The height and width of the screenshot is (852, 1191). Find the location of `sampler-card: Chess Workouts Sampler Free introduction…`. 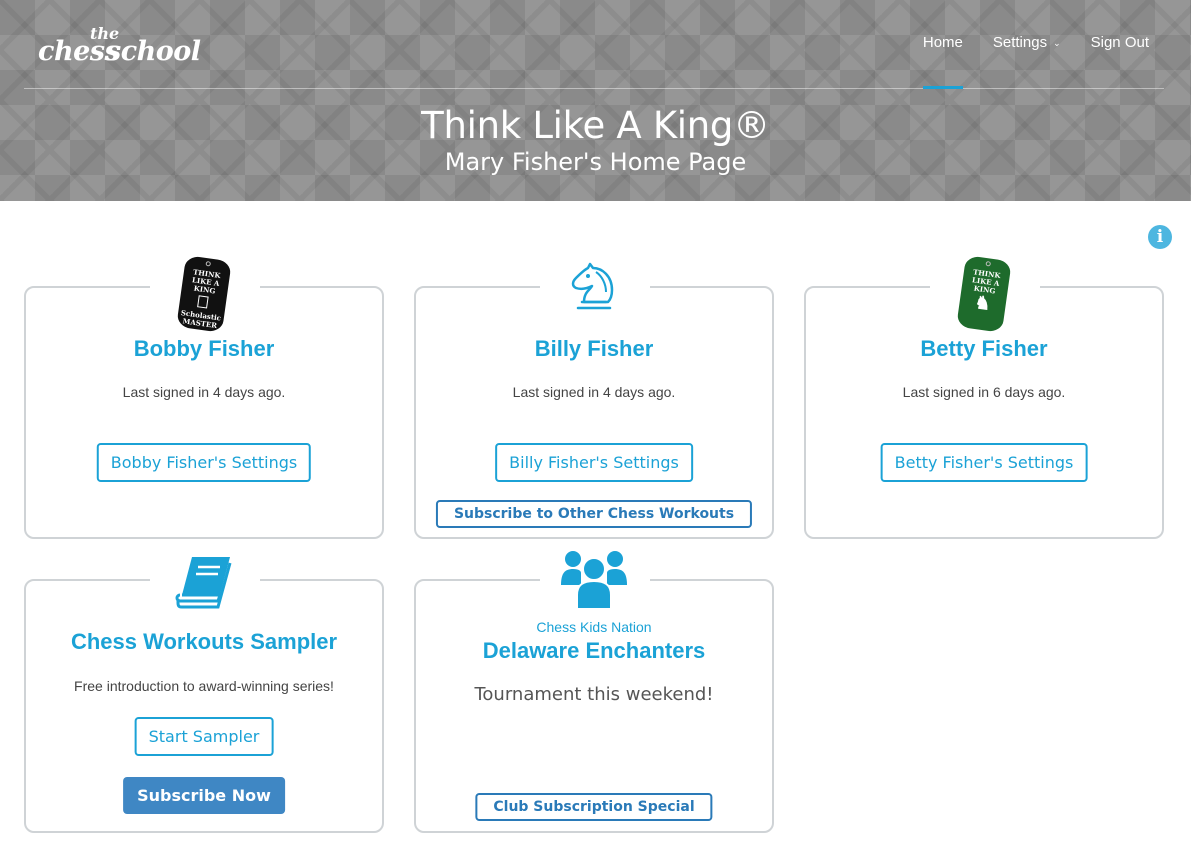

sampler-card: Chess Workouts Sampler Free introduction… is located at coordinates (204, 695).